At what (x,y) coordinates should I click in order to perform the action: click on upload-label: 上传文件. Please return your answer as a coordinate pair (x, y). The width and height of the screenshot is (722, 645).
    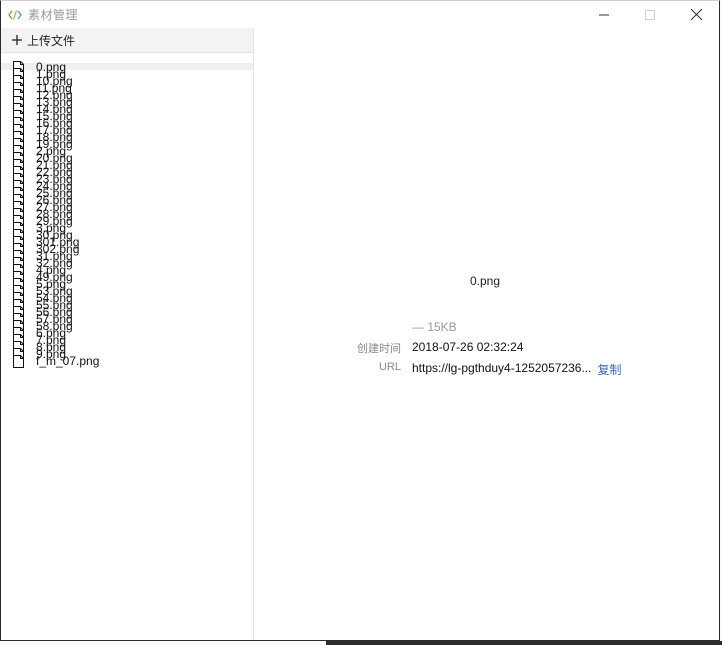
    Looking at the image, I should click on (51, 40).